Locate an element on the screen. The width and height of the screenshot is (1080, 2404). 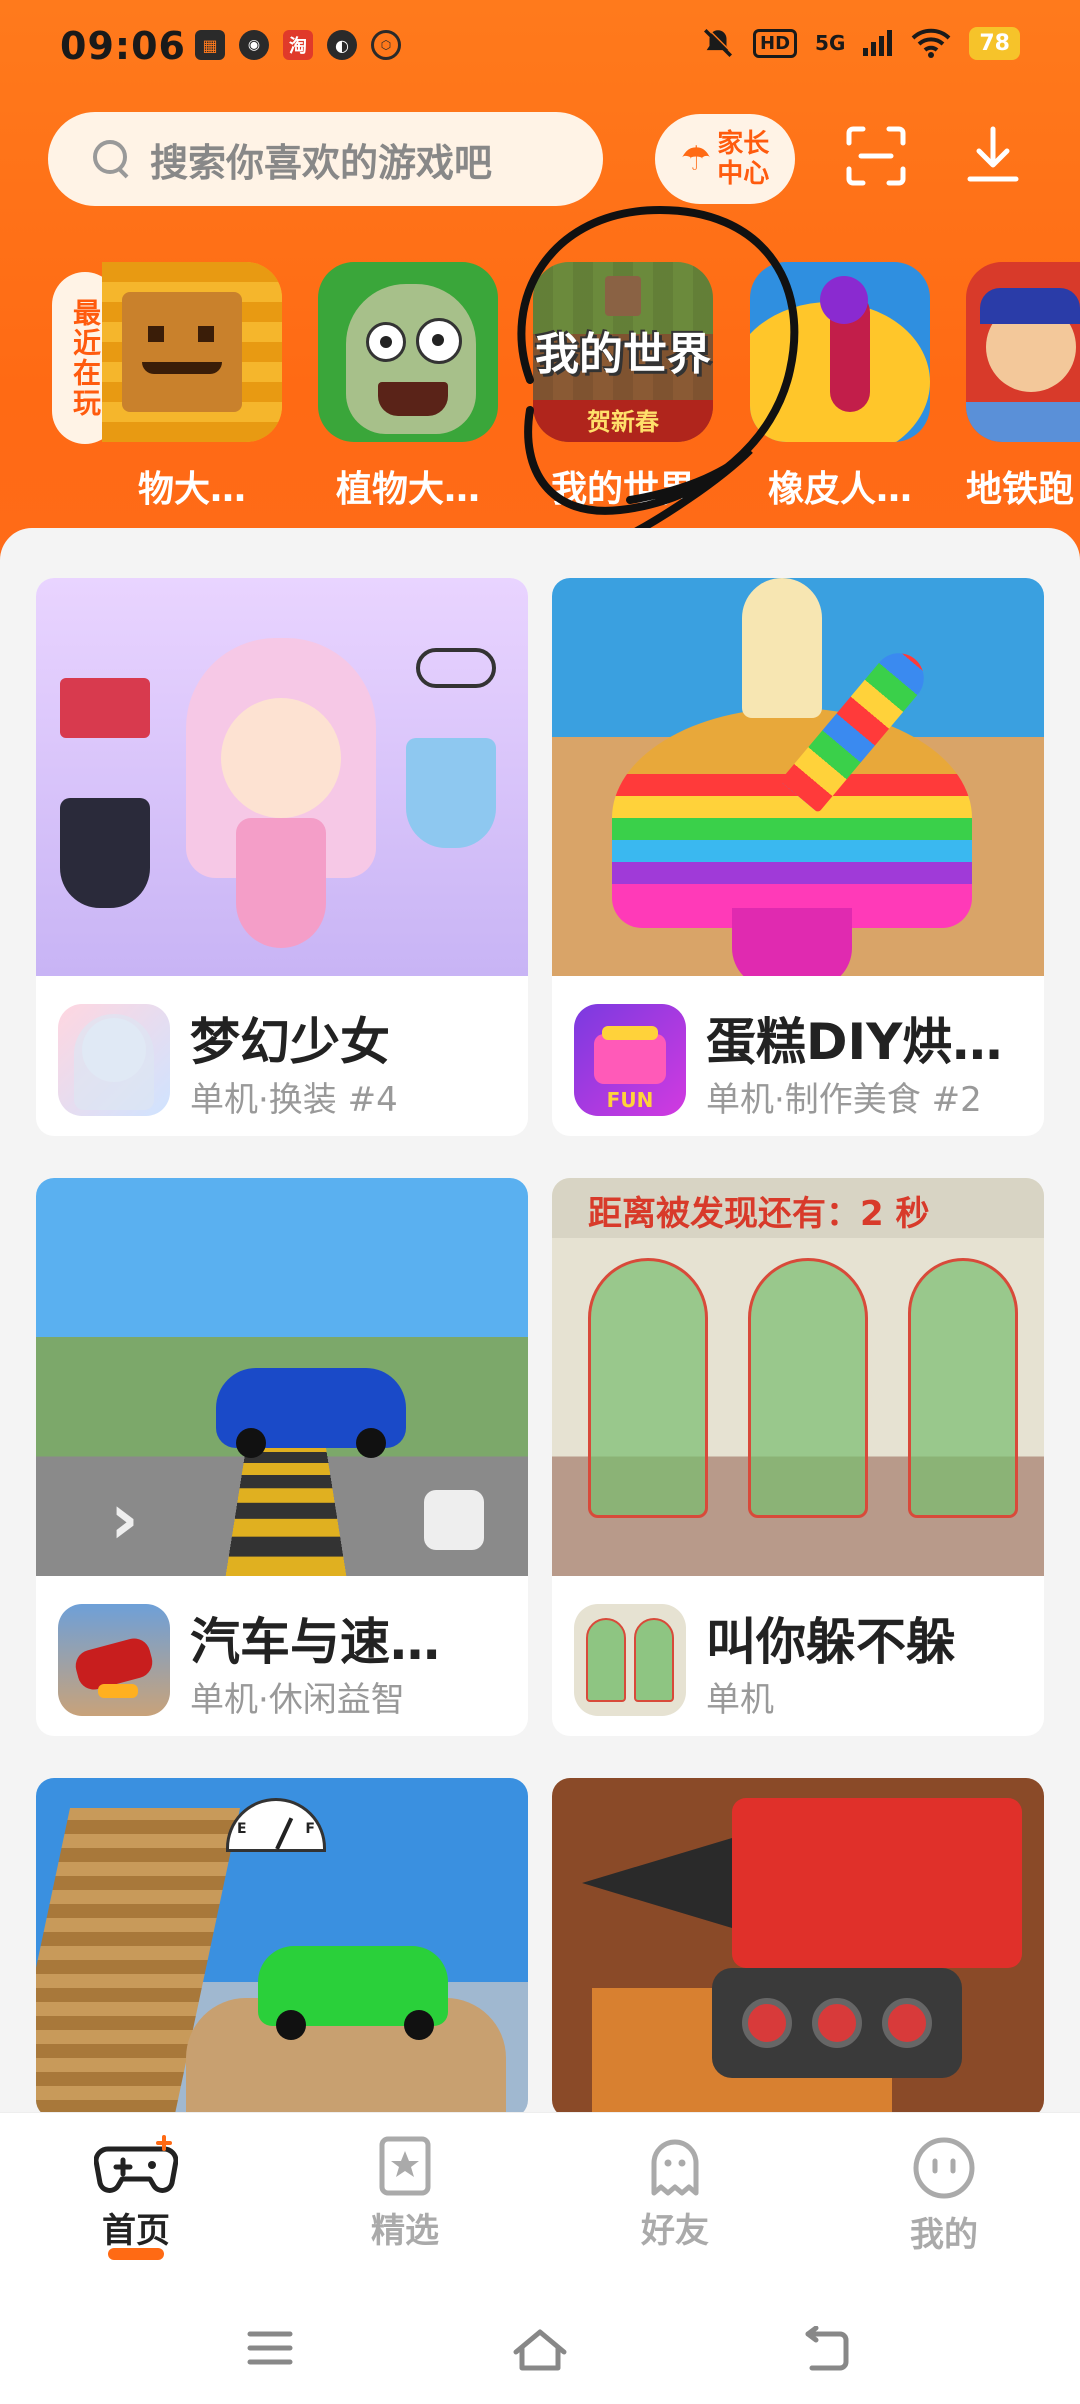
download-icon is located at coordinates (993, 156).